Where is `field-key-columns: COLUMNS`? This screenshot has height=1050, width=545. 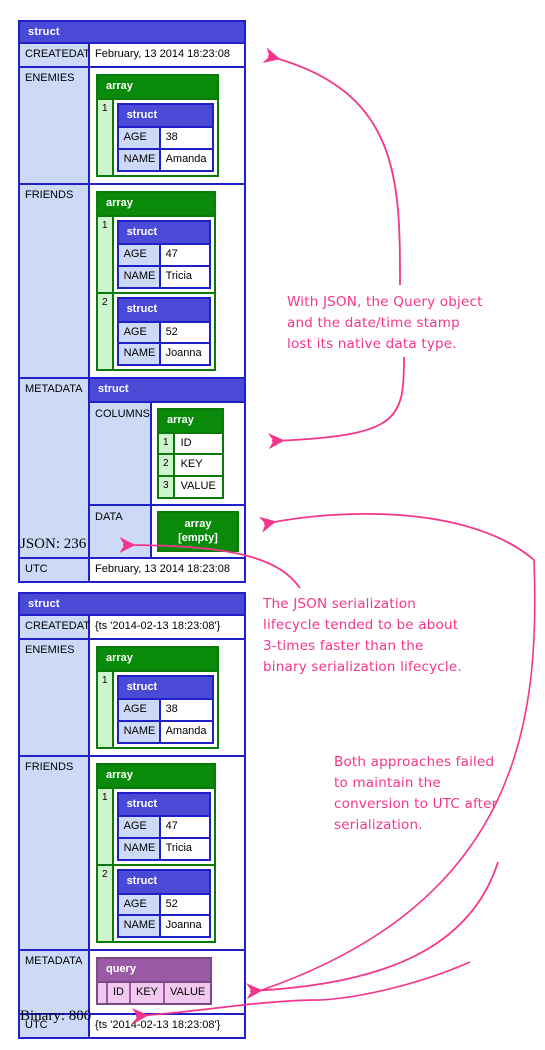 field-key-columns: COLUMNS is located at coordinates (121, 453).